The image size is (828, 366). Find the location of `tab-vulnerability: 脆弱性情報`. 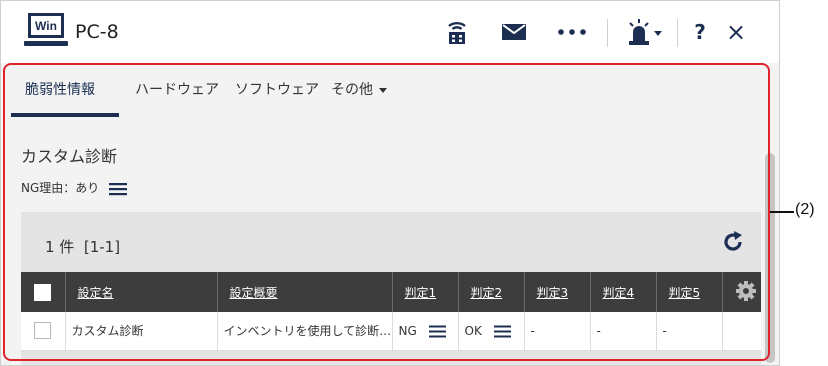

tab-vulnerability: 脆弱性情報 is located at coordinates (60, 89).